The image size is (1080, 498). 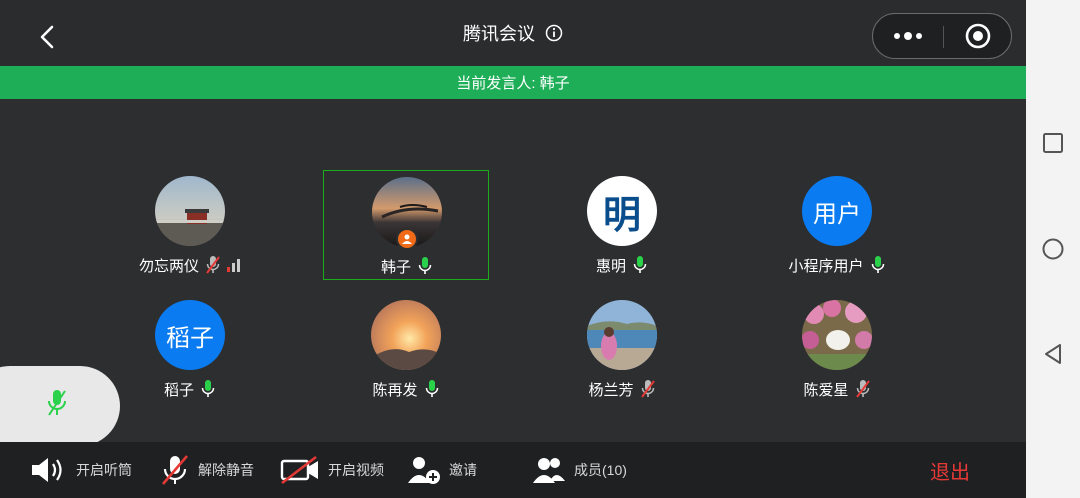 What do you see at coordinates (513, 470) in the screenshot?
I see `bottom-toolbar: 开启听筒 解除静音 开启视频 邀请 成员(10) 退出` at bounding box center [513, 470].